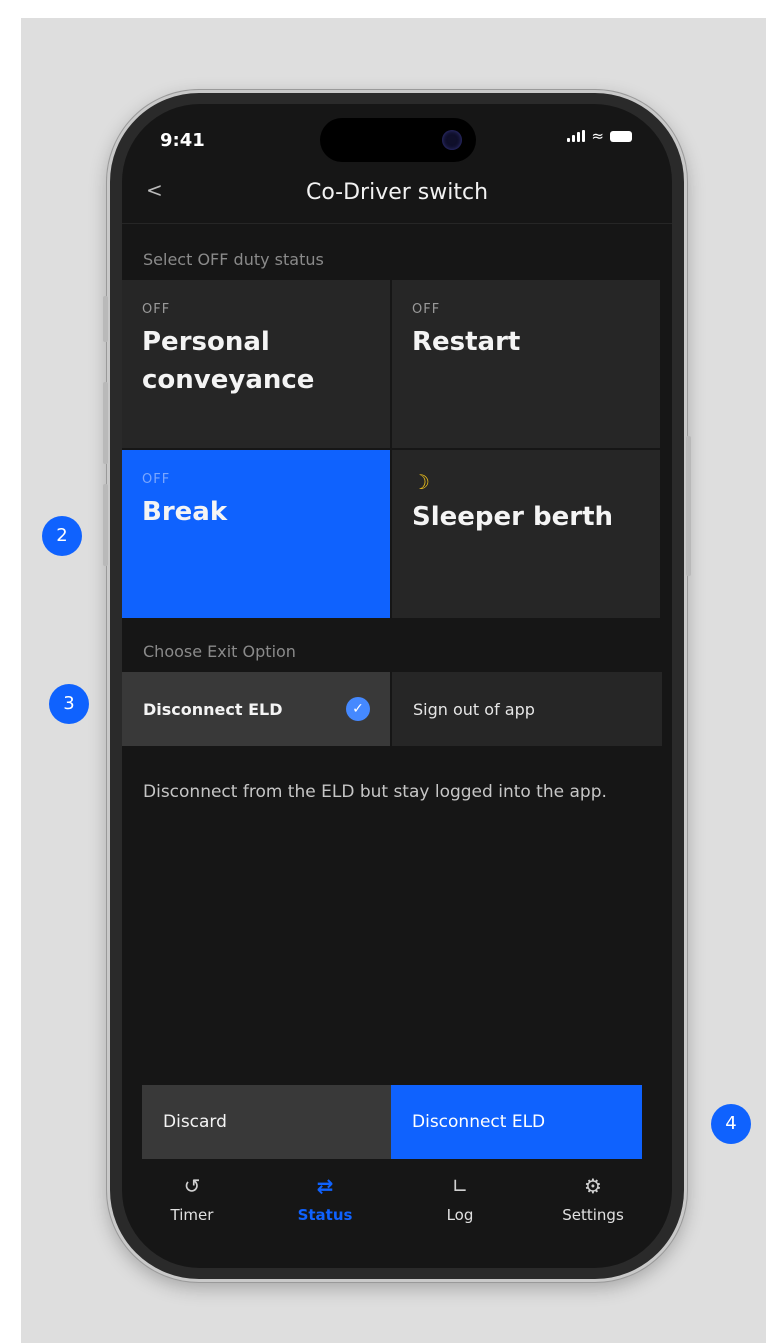 This screenshot has height=1343, width=775. What do you see at coordinates (516, 1122) in the screenshot?
I see `disconnect-eld-button: Disconnect ELD` at bounding box center [516, 1122].